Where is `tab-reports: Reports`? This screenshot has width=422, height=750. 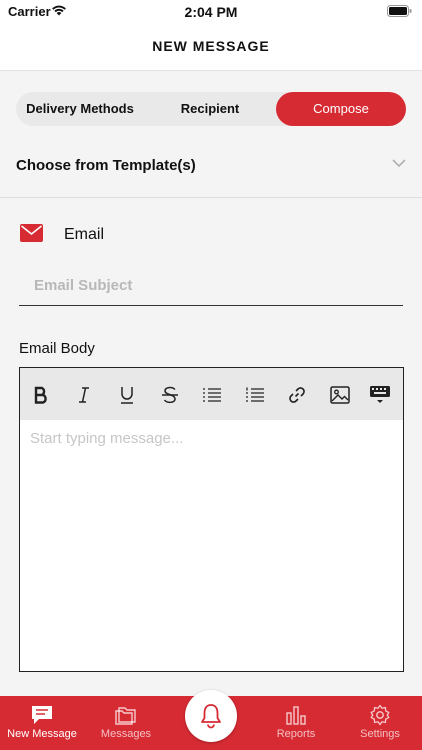 tab-reports: Reports is located at coordinates (296, 723).